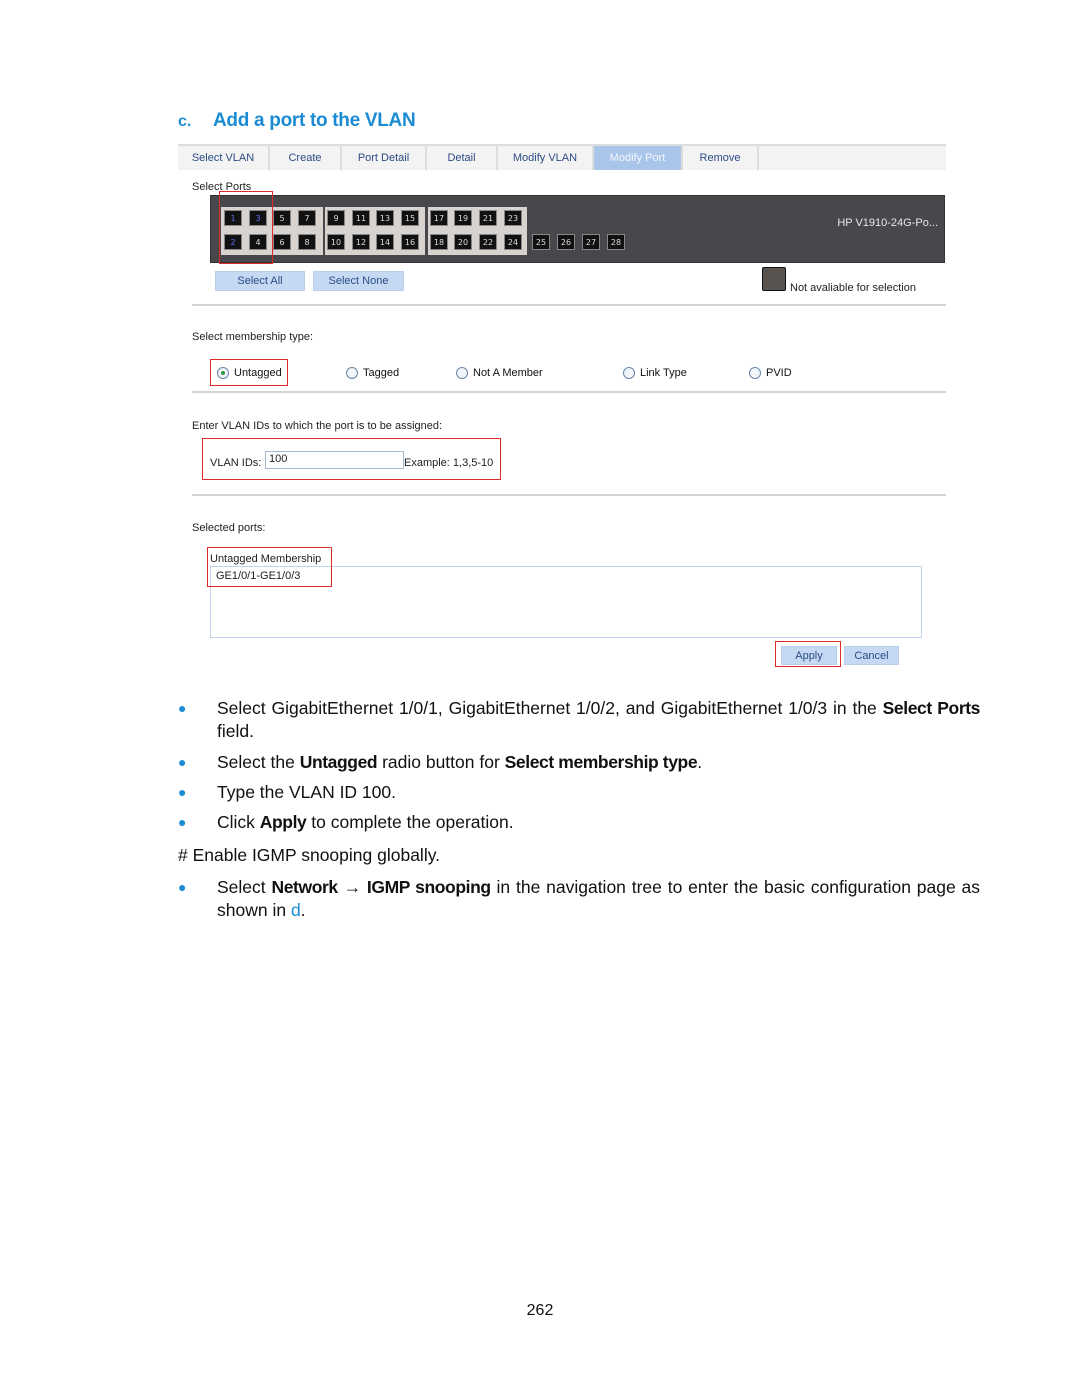 The height and width of the screenshot is (1397, 1080). I want to click on radio-label: Not A Member, so click(508, 373).